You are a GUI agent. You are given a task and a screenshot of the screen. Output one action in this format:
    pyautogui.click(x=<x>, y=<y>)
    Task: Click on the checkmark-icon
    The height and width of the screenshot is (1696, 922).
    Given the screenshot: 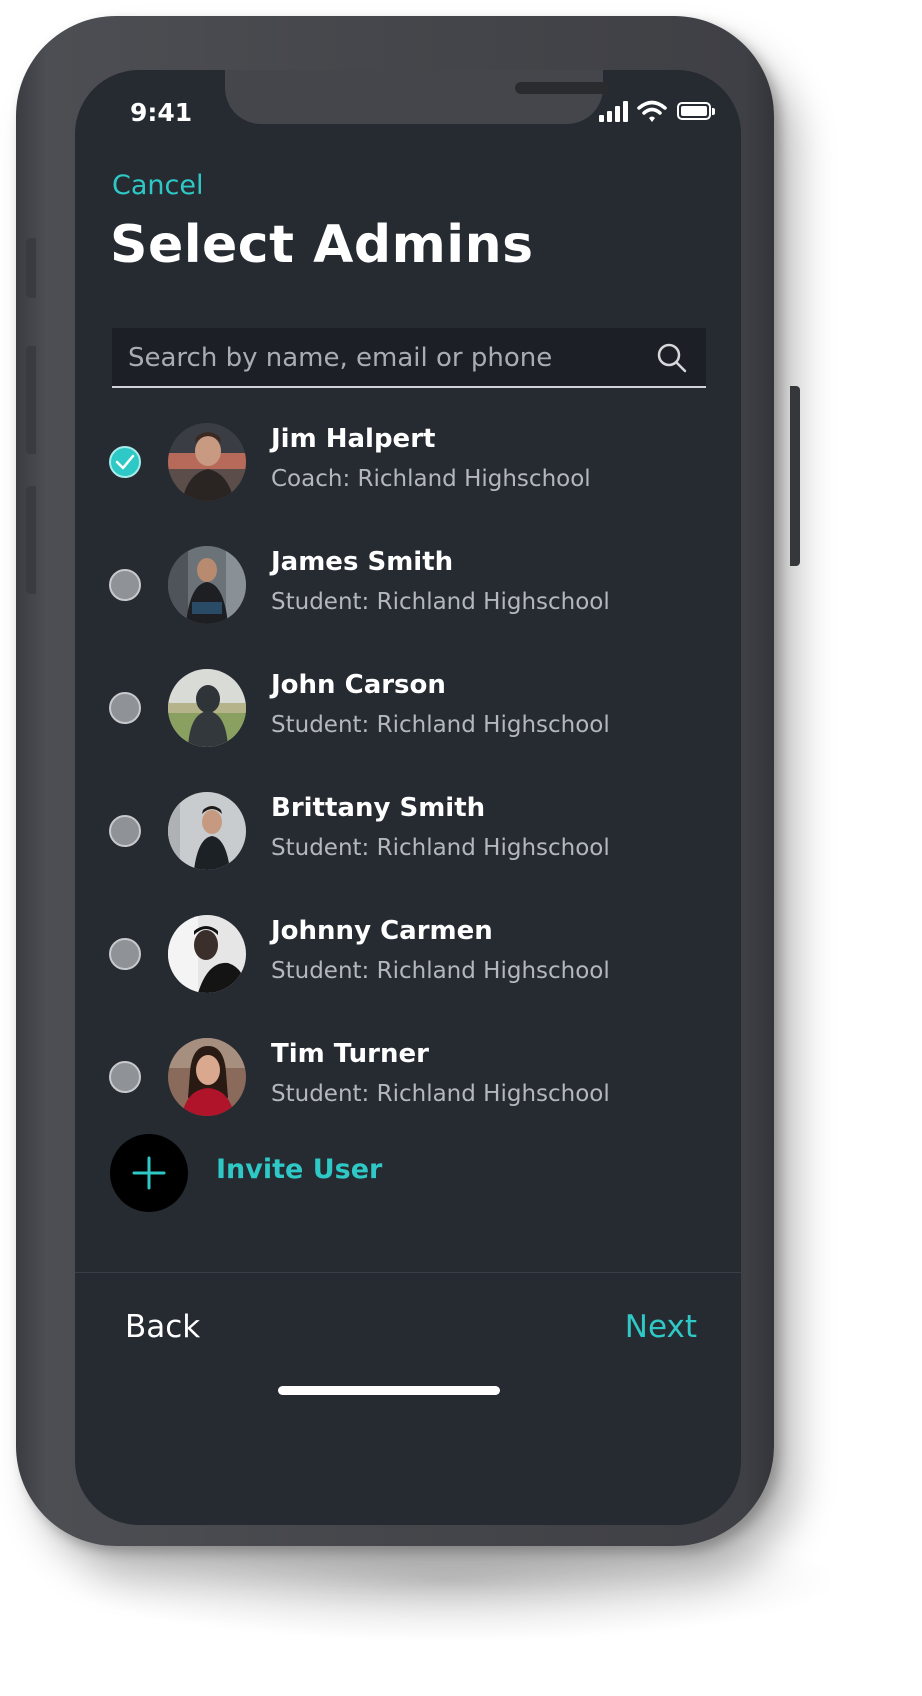 What is the action you would take?
    pyautogui.click(x=125, y=462)
    